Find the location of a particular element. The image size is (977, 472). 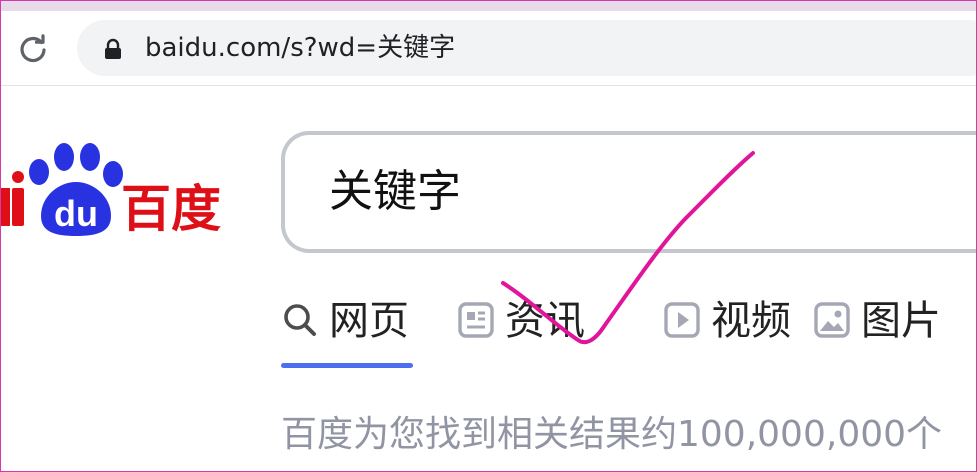

logo-chinese-text: 百度 is located at coordinates (171, 209).